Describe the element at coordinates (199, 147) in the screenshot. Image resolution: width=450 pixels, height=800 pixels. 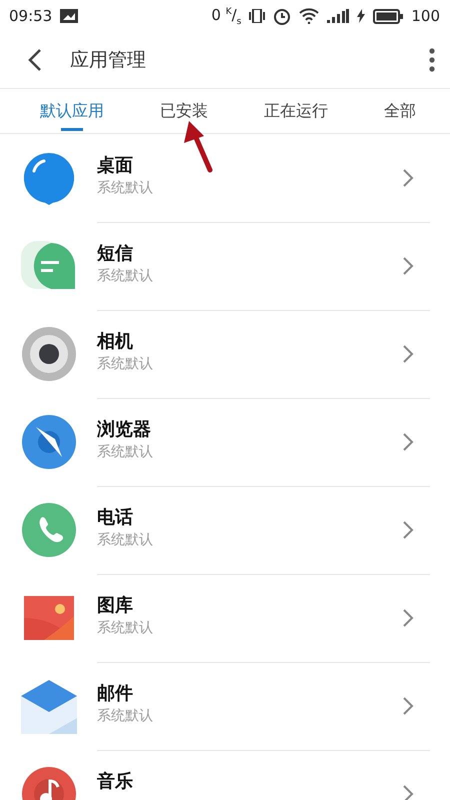
I see `annotation-arrow` at that location.